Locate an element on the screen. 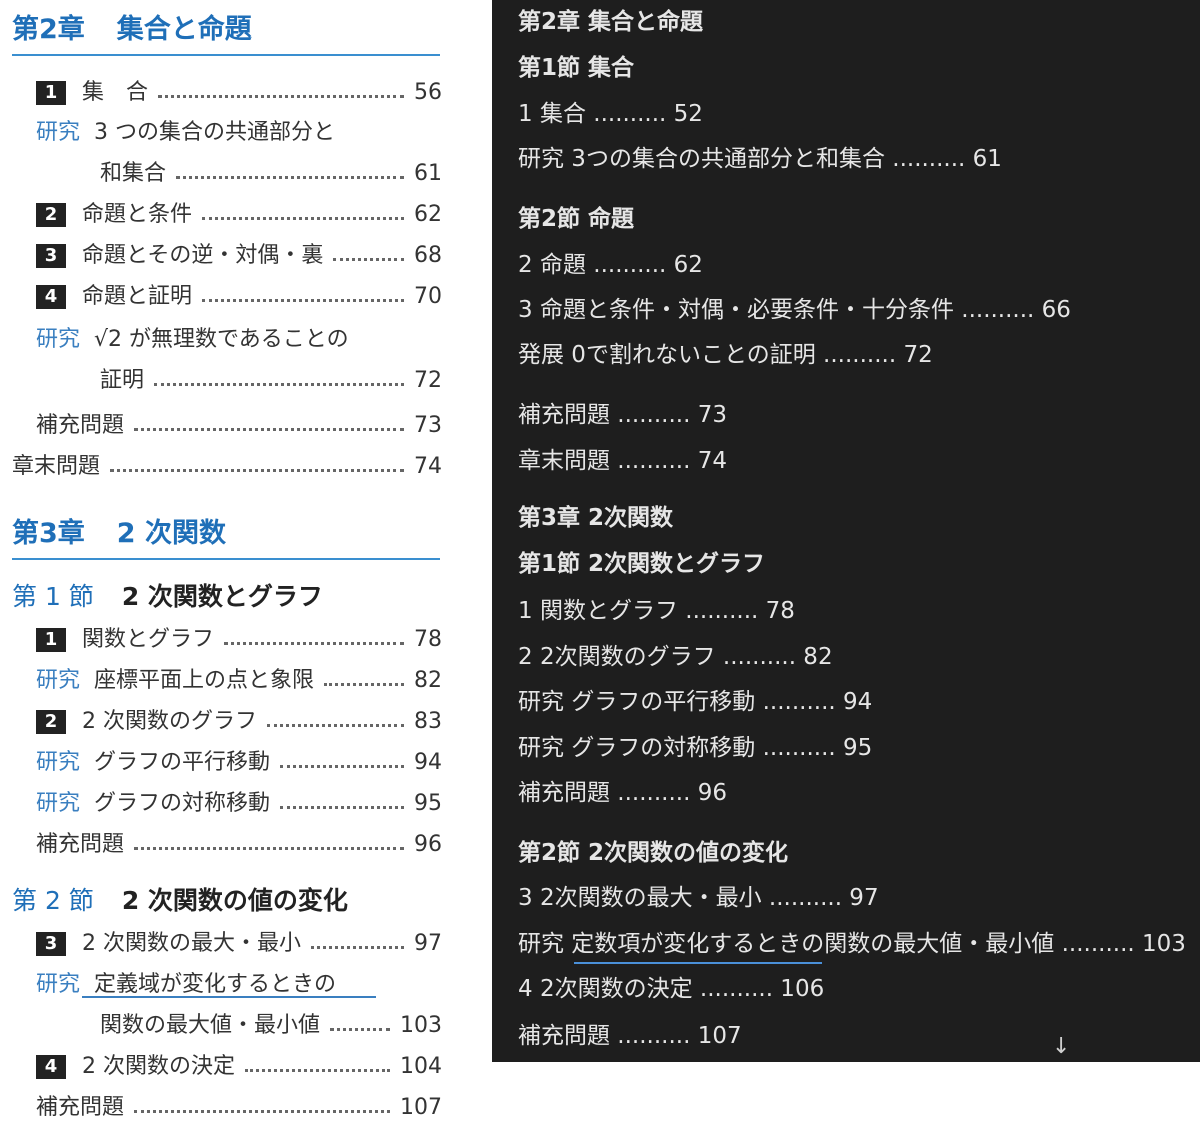 This screenshot has height=1128, width=1200. toc-row: 4 命題と証明 70 is located at coordinates (239, 297).